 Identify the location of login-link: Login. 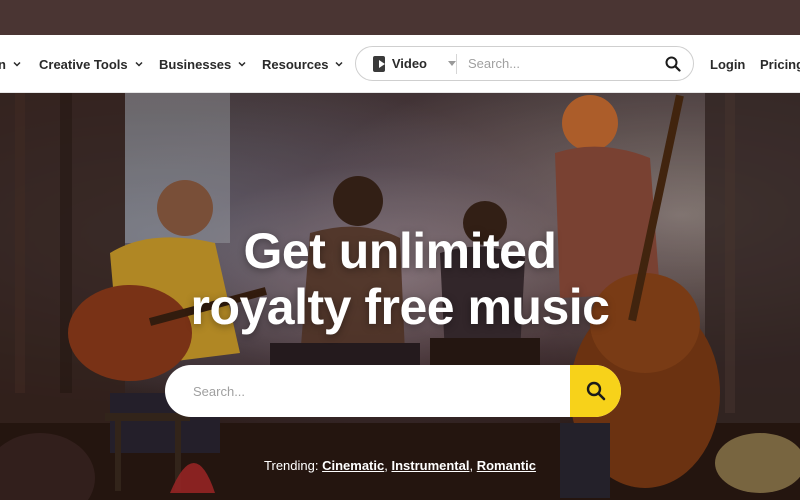
(727, 64).